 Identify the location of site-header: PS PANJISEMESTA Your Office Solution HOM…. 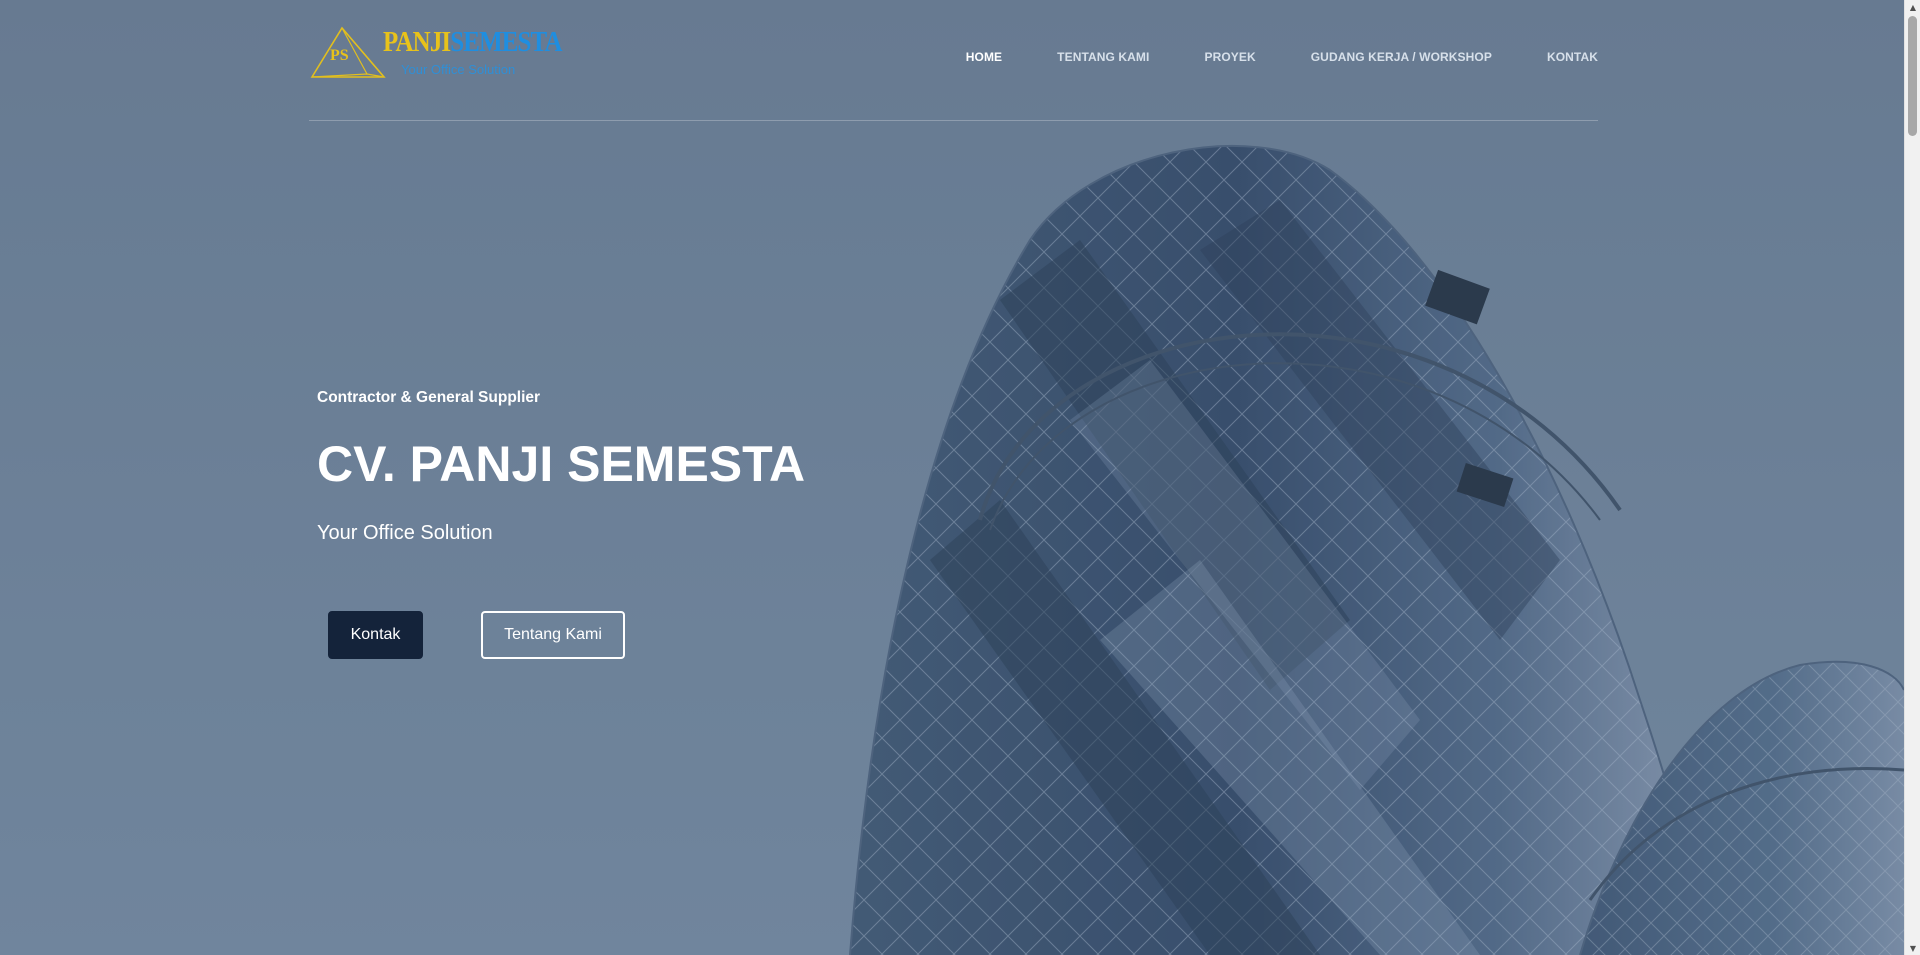
(953, 60).